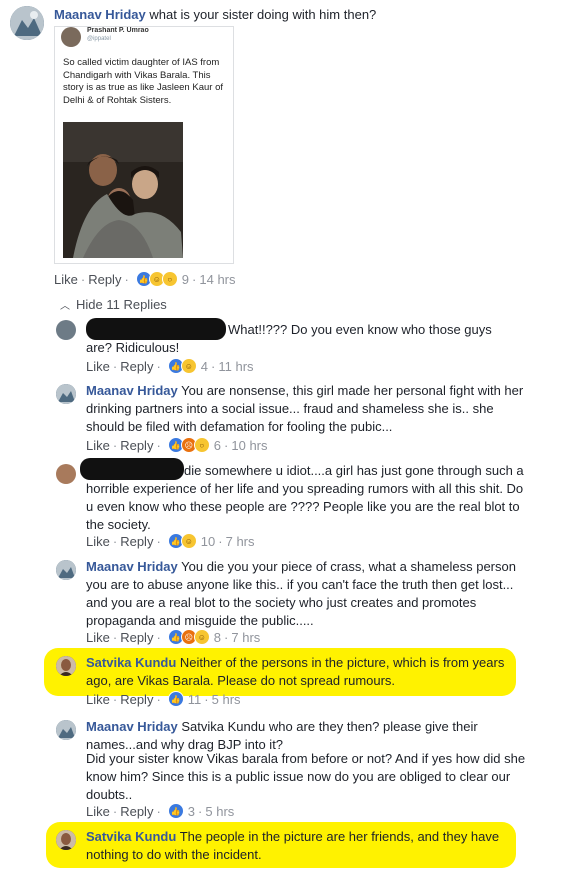 Image resolution: width=574 pixels, height=876 pixels. What do you see at coordinates (217, 445) in the screenshot?
I see `reaction-count: 6` at bounding box center [217, 445].